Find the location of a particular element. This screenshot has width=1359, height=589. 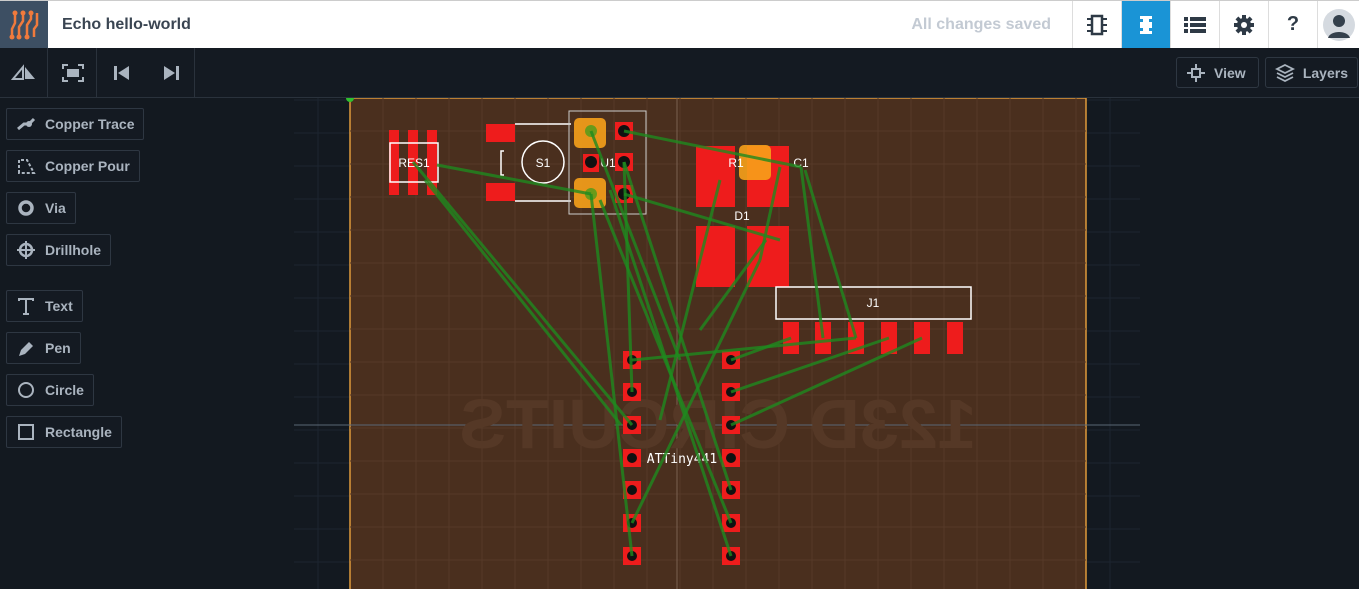

tool-label: Copper Pour is located at coordinates (87, 166).